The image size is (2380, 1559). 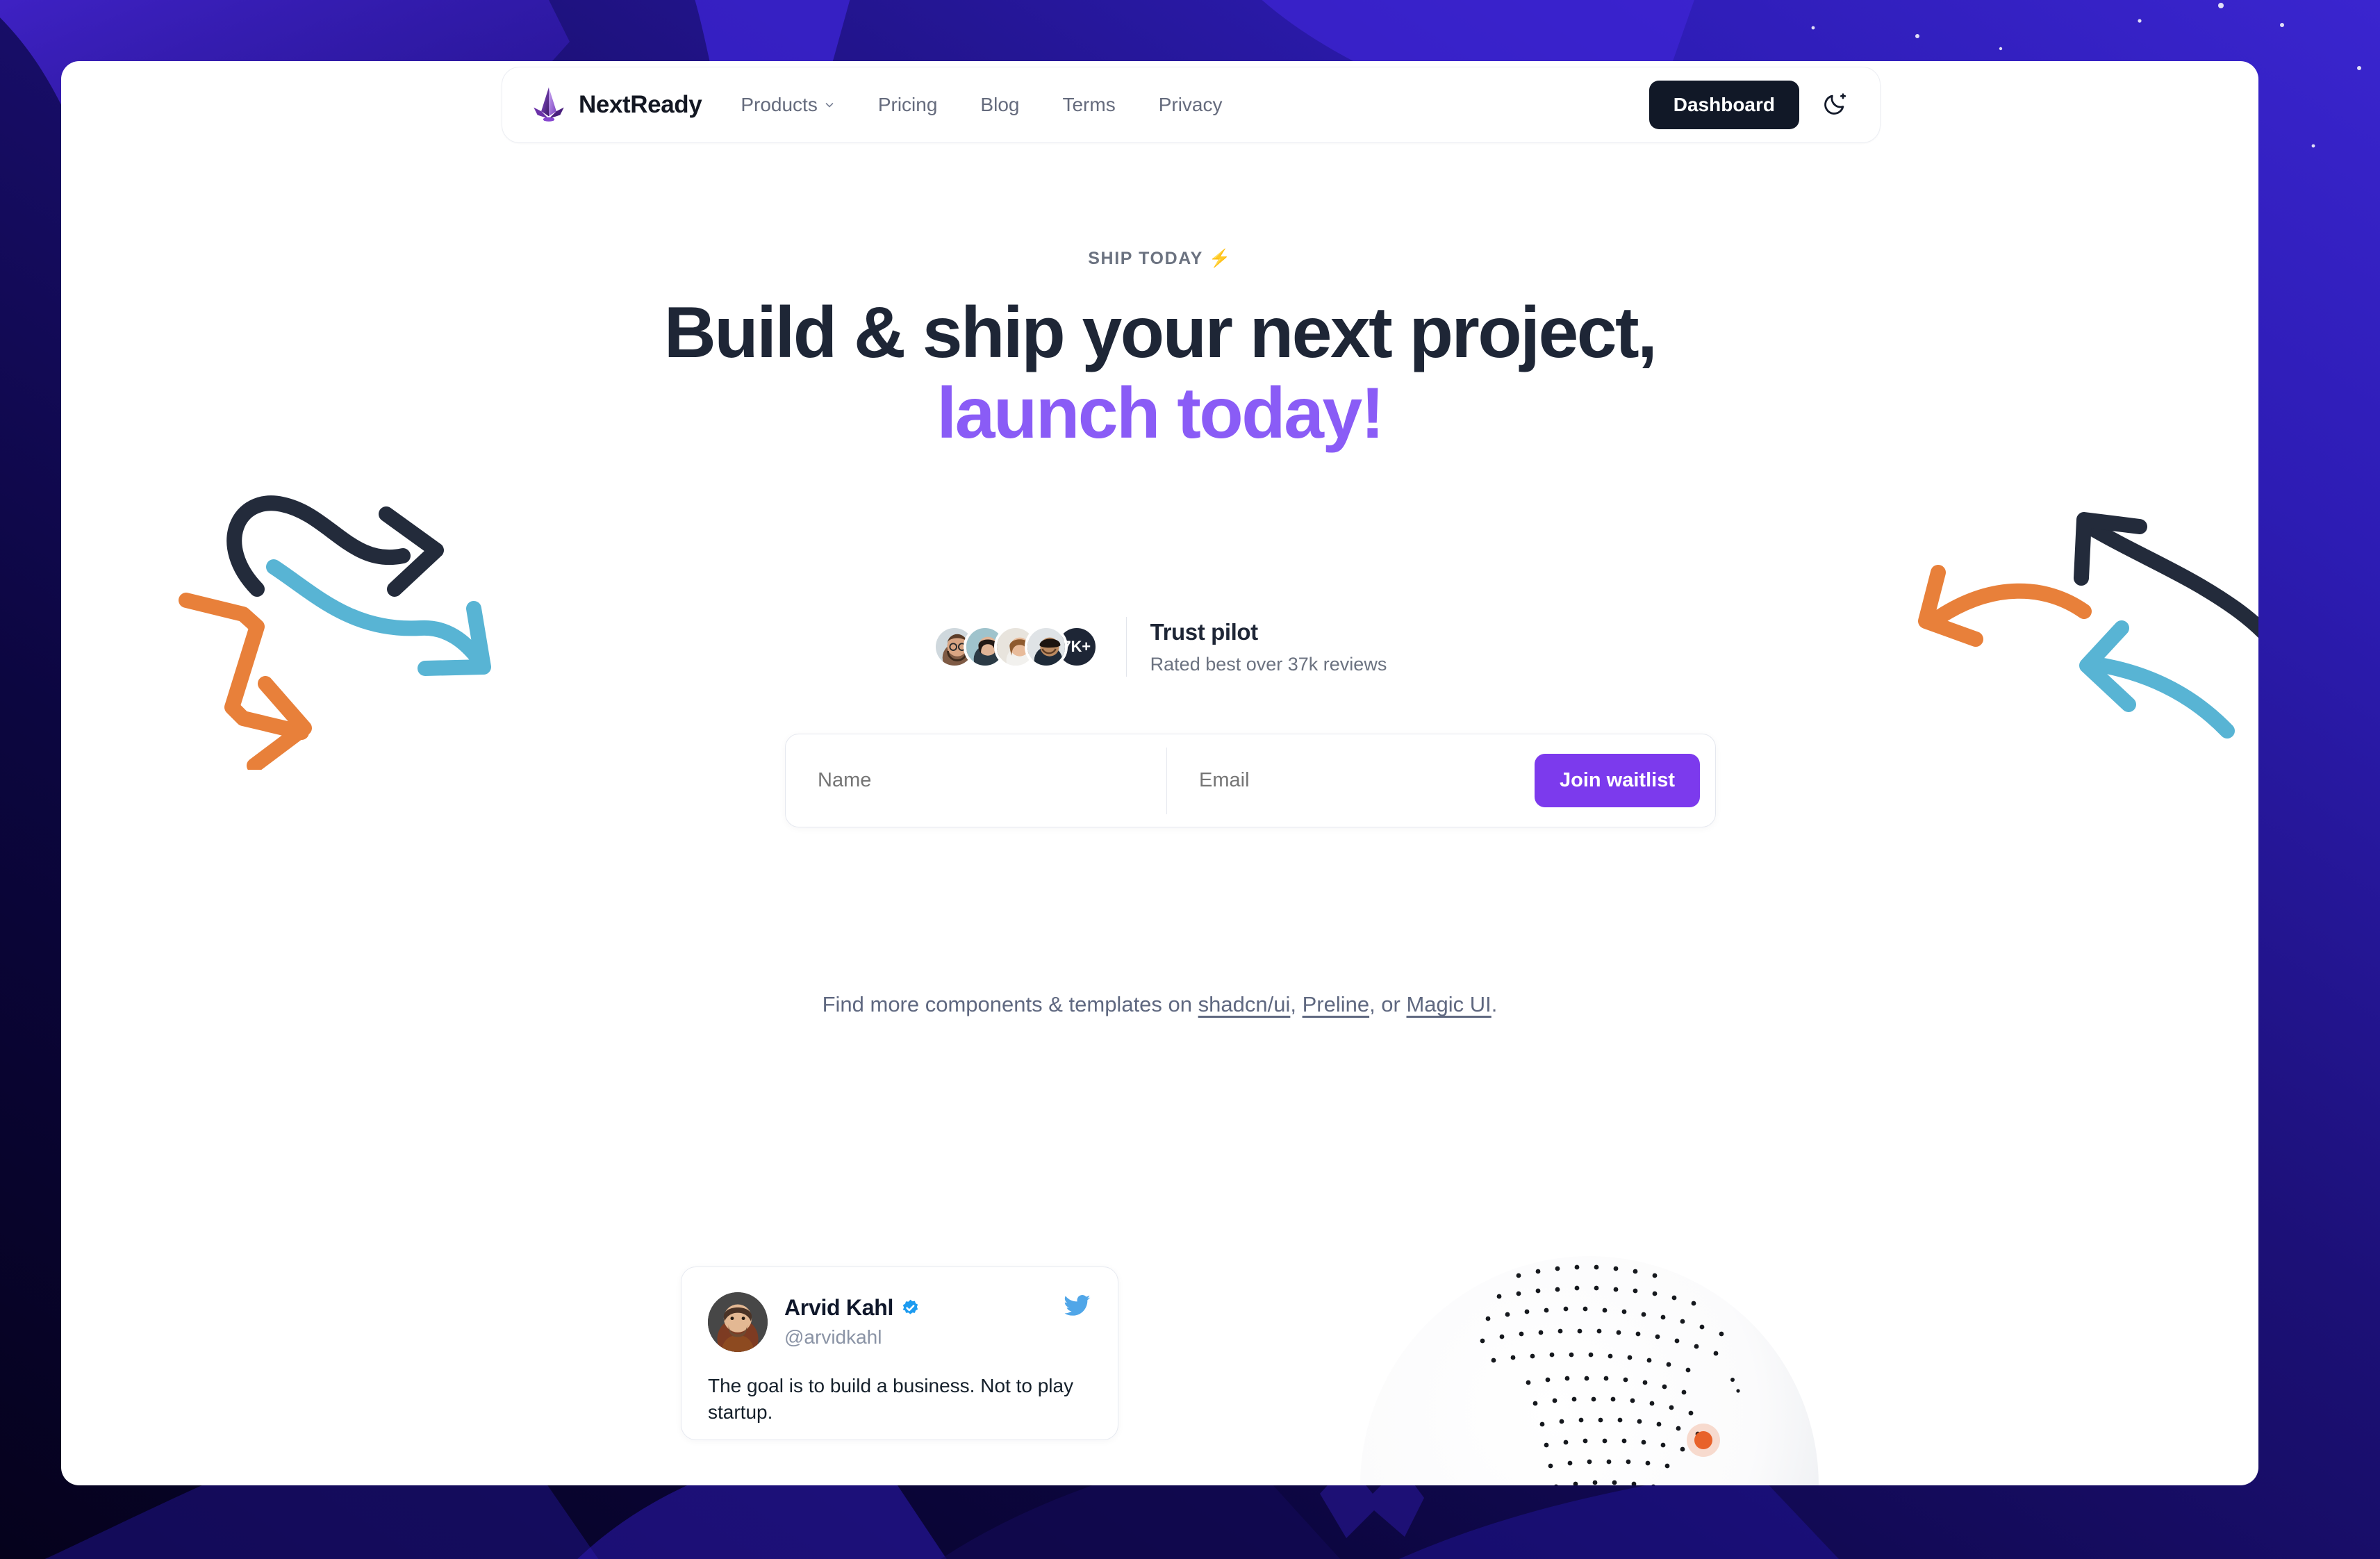 What do you see at coordinates (833, 1337) in the screenshot?
I see `tweet-handle: @arvidkahl` at bounding box center [833, 1337].